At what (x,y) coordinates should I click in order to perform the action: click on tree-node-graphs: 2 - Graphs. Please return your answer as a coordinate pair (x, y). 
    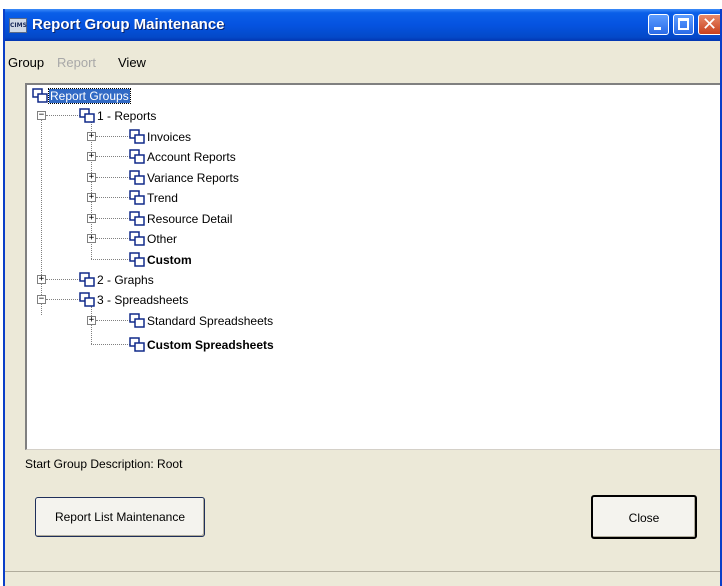
    Looking at the image, I should click on (117, 280).